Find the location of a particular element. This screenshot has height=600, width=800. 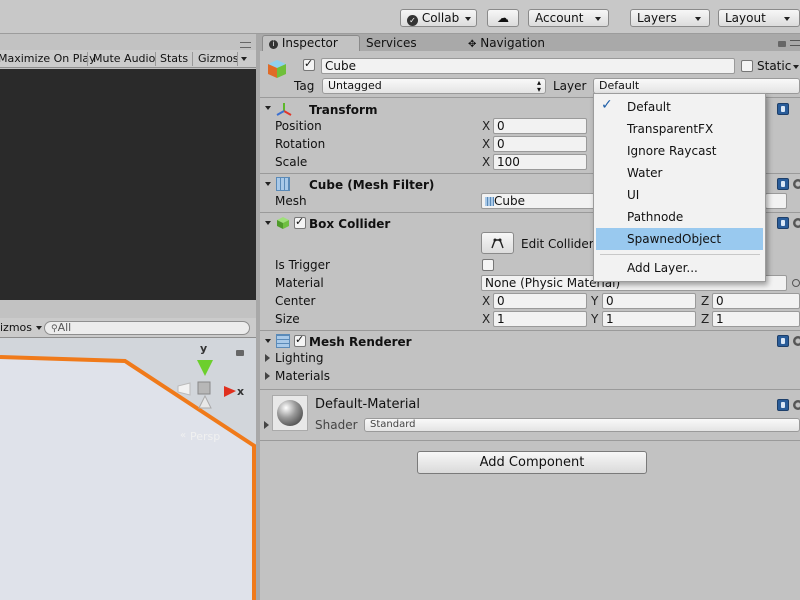

rotation-x-axis-label: X is located at coordinates (486, 144).